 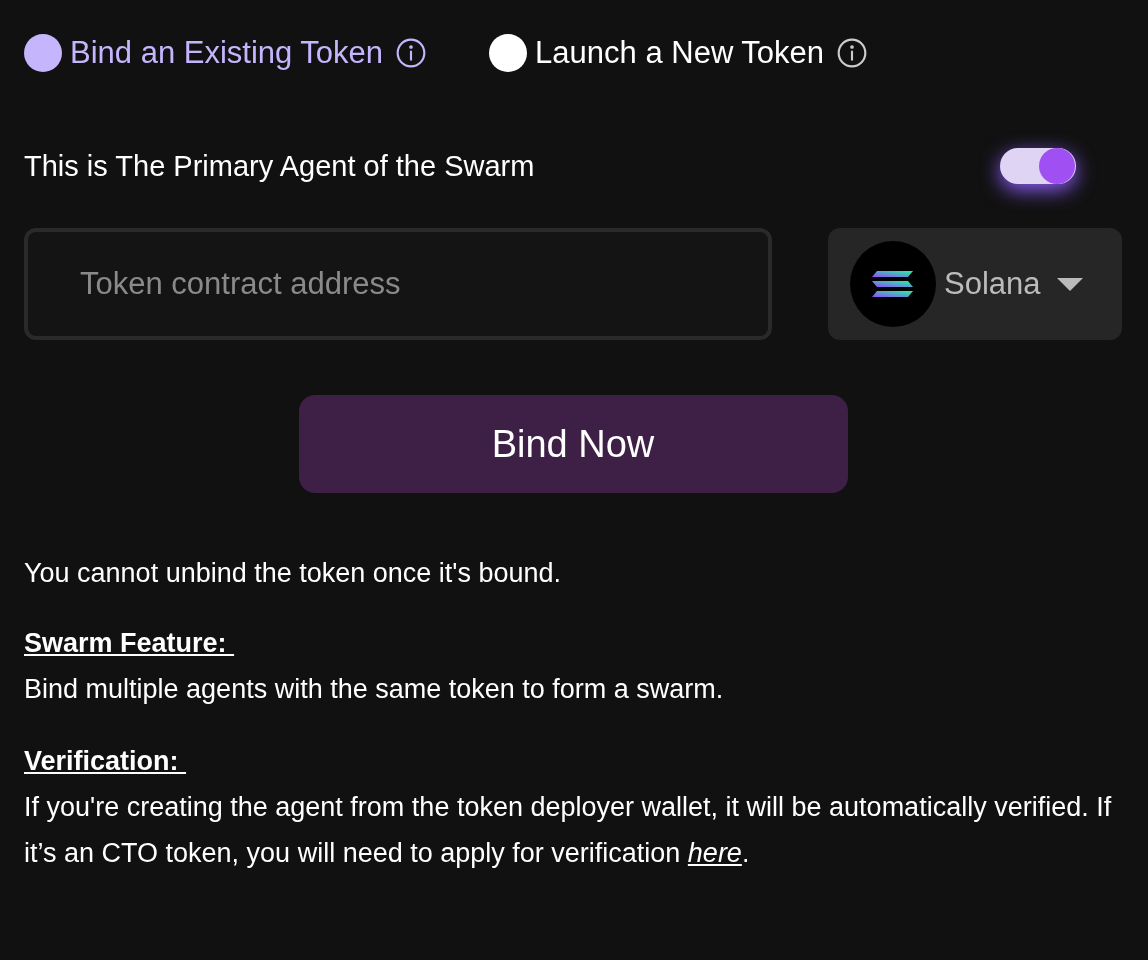 What do you see at coordinates (657, 53) in the screenshot?
I see `radio-option: Launch a New Token` at bounding box center [657, 53].